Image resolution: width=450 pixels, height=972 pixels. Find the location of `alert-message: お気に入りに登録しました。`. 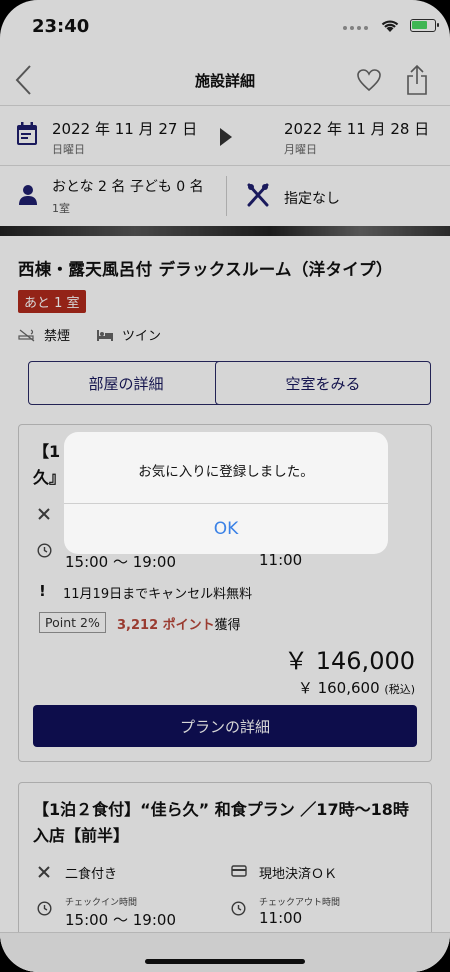

alert-message: お気に入りに登録しました。 is located at coordinates (226, 472).